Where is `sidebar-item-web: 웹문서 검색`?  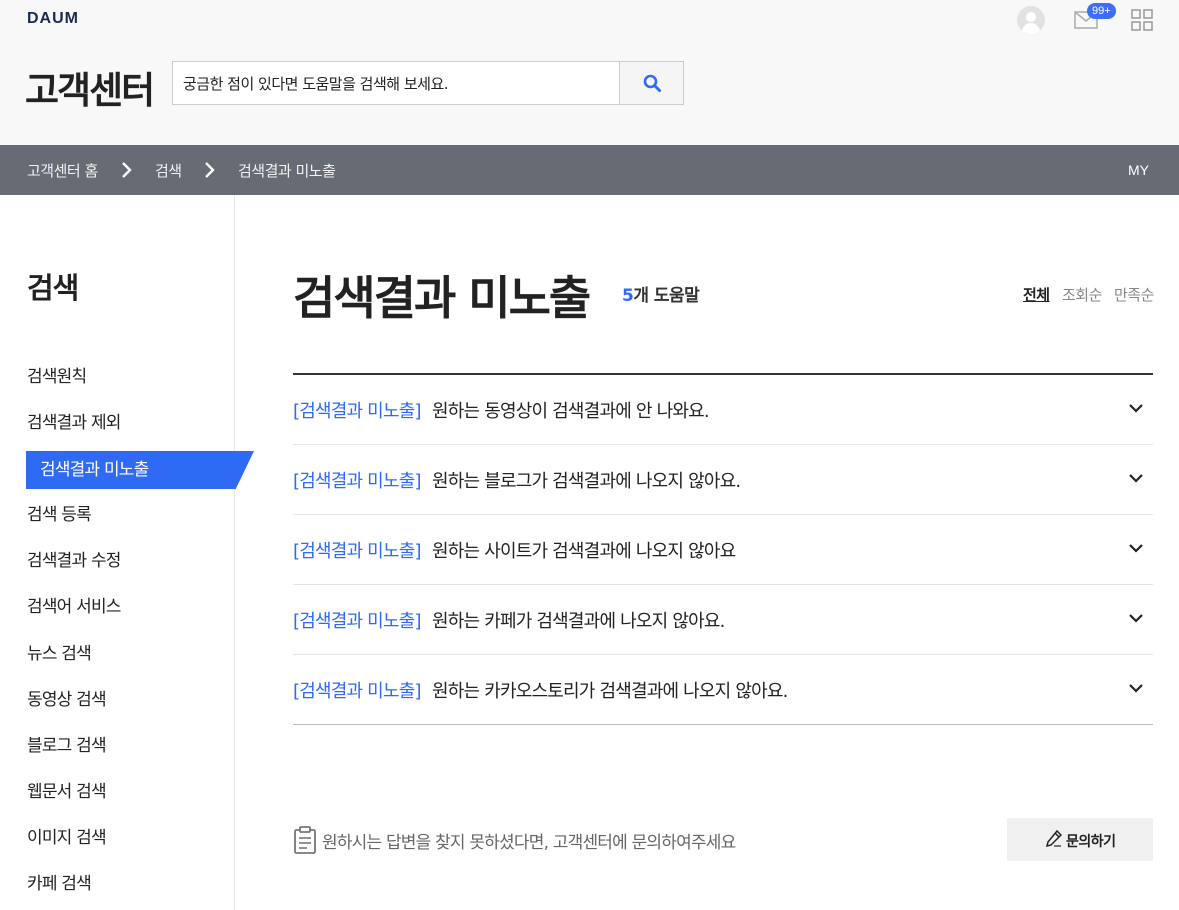
sidebar-item-web: 웹문서 검색 is located at coordinates (67, 792).